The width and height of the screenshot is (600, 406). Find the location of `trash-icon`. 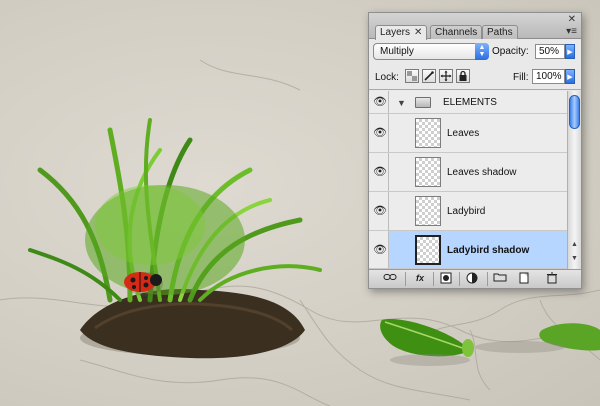

trash-icon is located at coordinates (552, 278).